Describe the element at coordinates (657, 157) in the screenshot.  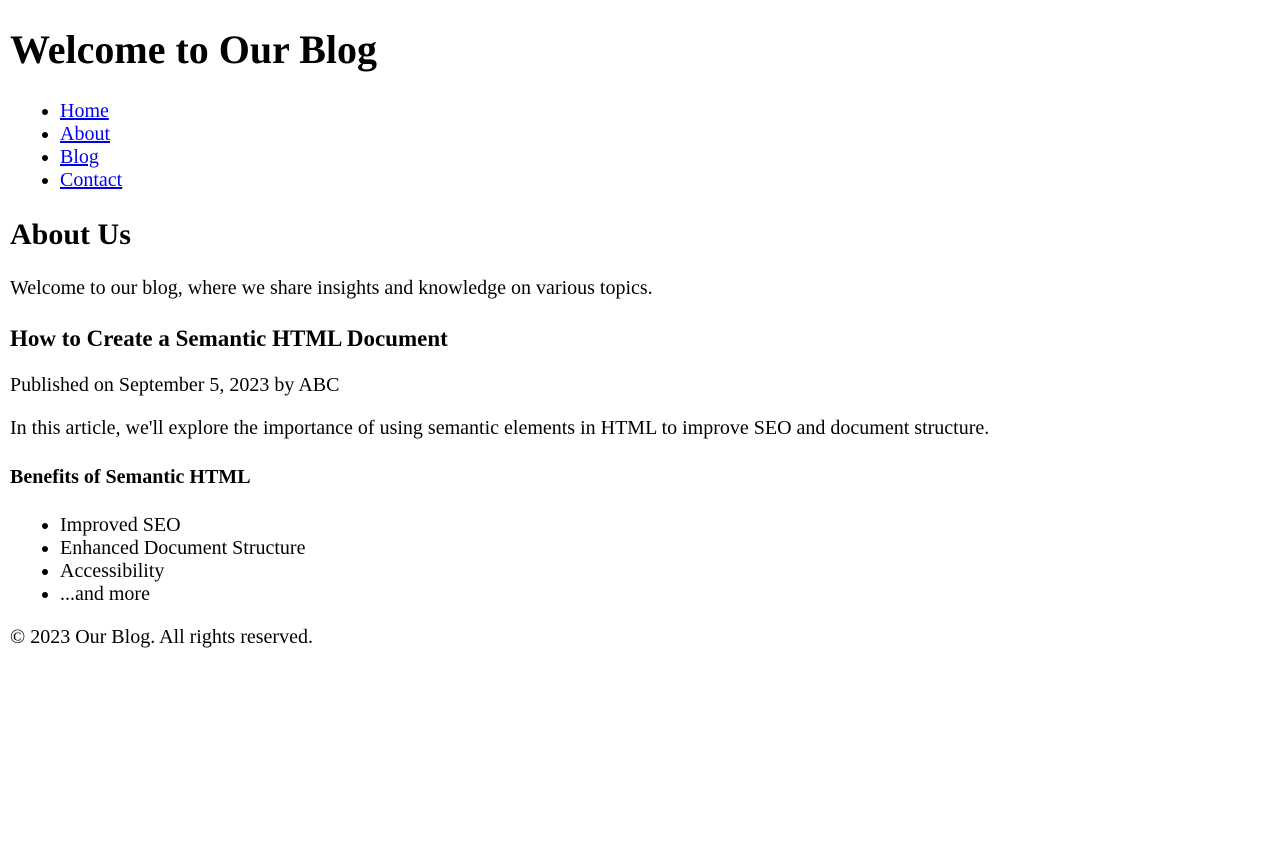
I see `nav-item-blog: Blog` at that location.